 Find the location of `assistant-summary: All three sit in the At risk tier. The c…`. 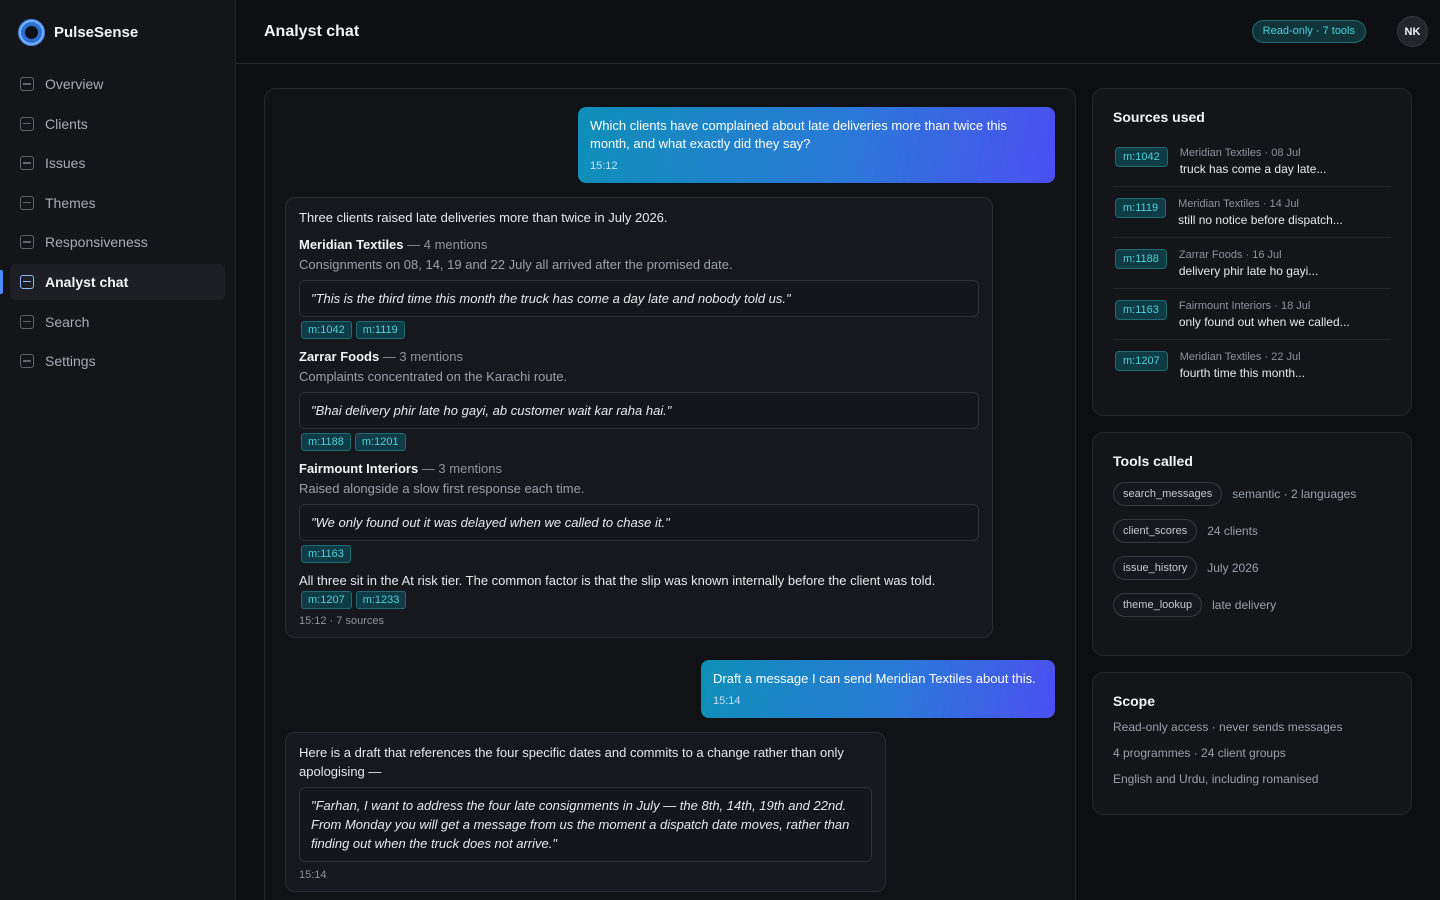

assistant-summary: All three sit in the At risk tier. The c… is located at coordinates (617, 580).